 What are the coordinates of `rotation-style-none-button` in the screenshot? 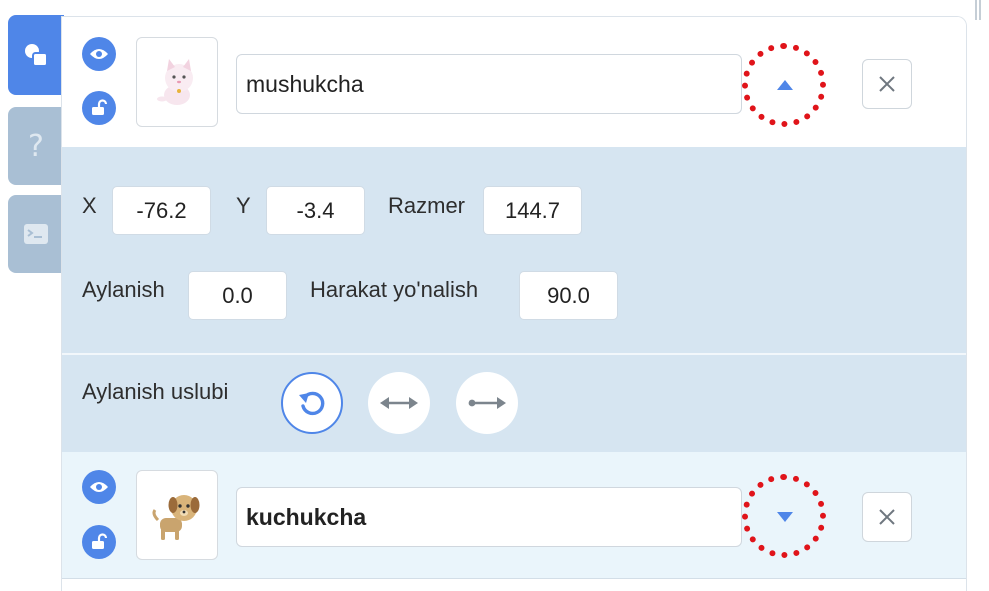 It's located at (487, 403).